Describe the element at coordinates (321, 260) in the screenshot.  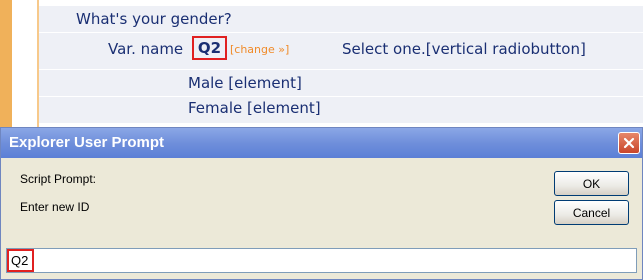
I see `new-id-input: Q2` at that location.